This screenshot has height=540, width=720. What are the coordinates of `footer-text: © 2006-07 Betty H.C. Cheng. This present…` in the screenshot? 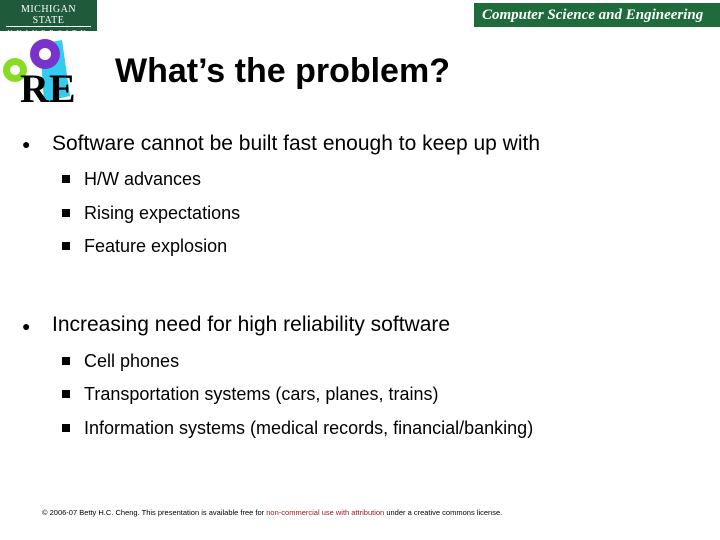 It's located at (154, 512).